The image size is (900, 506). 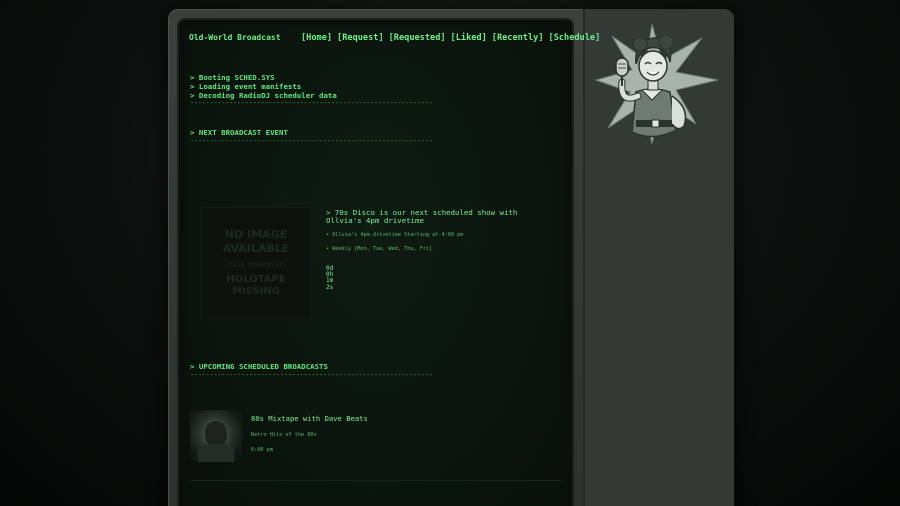 I want to click on show-title: 80s Mixtape with Dave Beats, so click(x=309, y=418).